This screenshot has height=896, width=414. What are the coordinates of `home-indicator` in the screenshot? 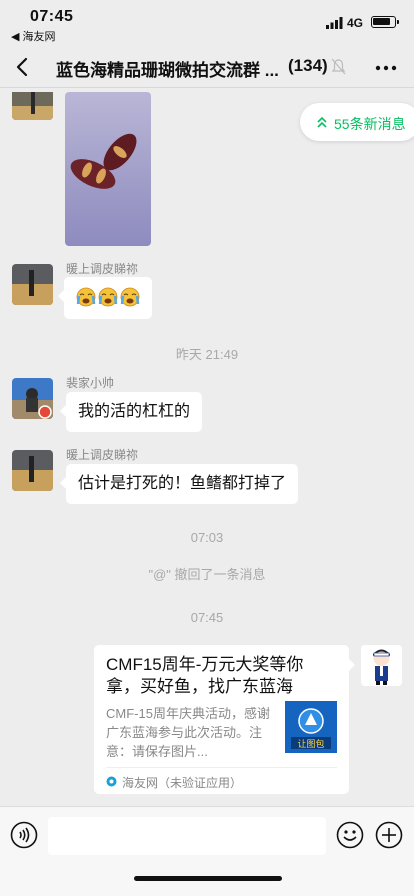 It's located at (208, 878).